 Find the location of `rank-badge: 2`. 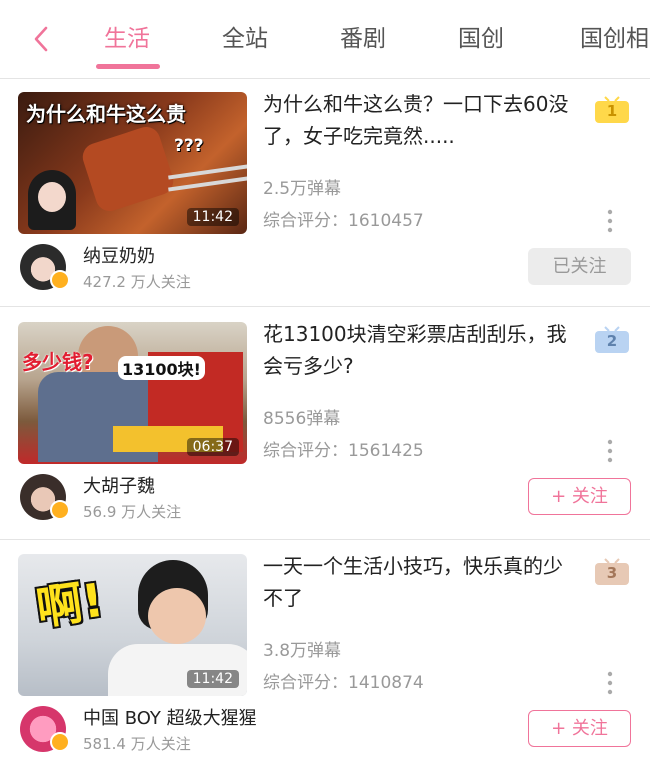

rank-badge: 2 is located at coordinates (612, 340).